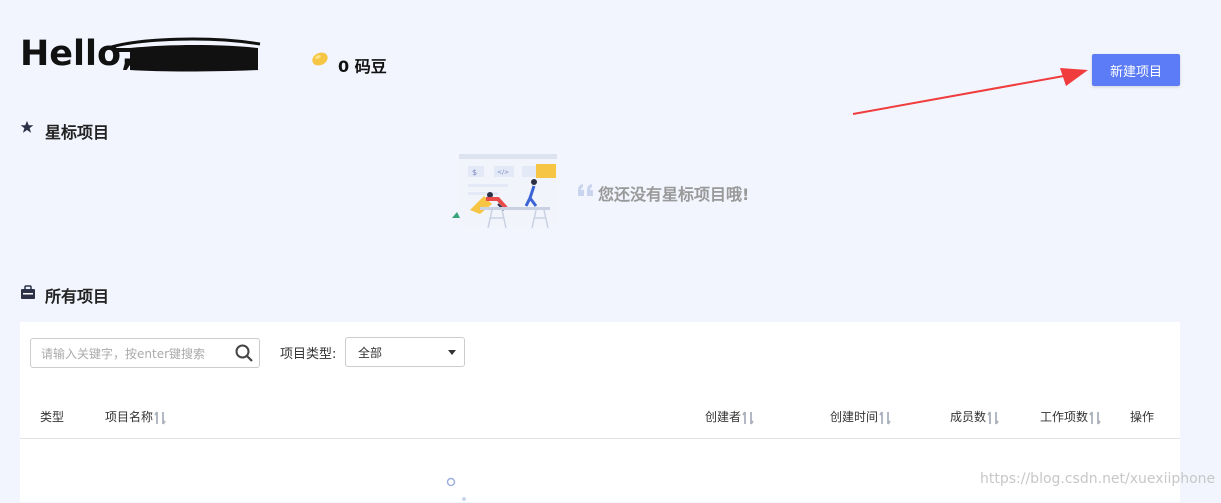  Describe the element at coordinates (1098, 479) in the screenshot. I see `watermark-text: https://blog.csdn.net/xuexiiphone` at that location.